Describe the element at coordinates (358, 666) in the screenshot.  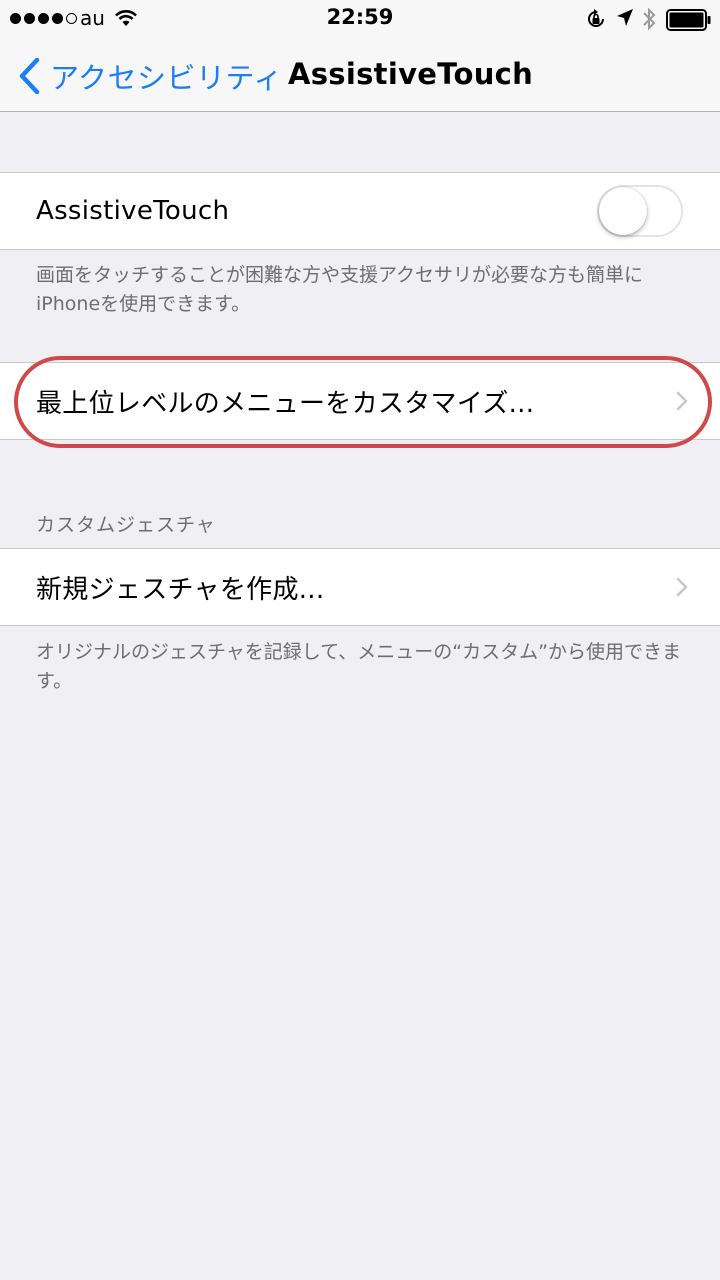
I see `custom-gestures-description: オリジナルのジェスチャを記録して、メニューの“カスタム”から使用できます。` at that location.